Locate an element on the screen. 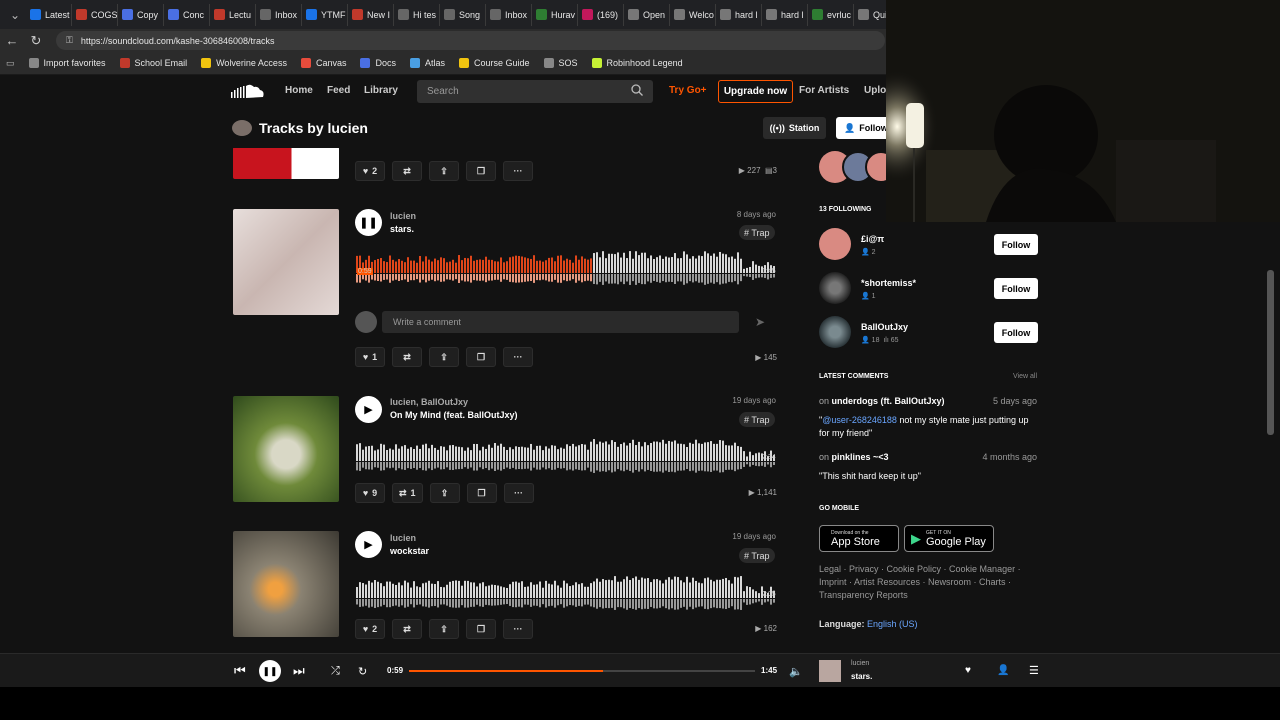 Image resolution: width=1280 pixels, height=720 pixels. browser-tab: New I is located at coordinates (371, 14).